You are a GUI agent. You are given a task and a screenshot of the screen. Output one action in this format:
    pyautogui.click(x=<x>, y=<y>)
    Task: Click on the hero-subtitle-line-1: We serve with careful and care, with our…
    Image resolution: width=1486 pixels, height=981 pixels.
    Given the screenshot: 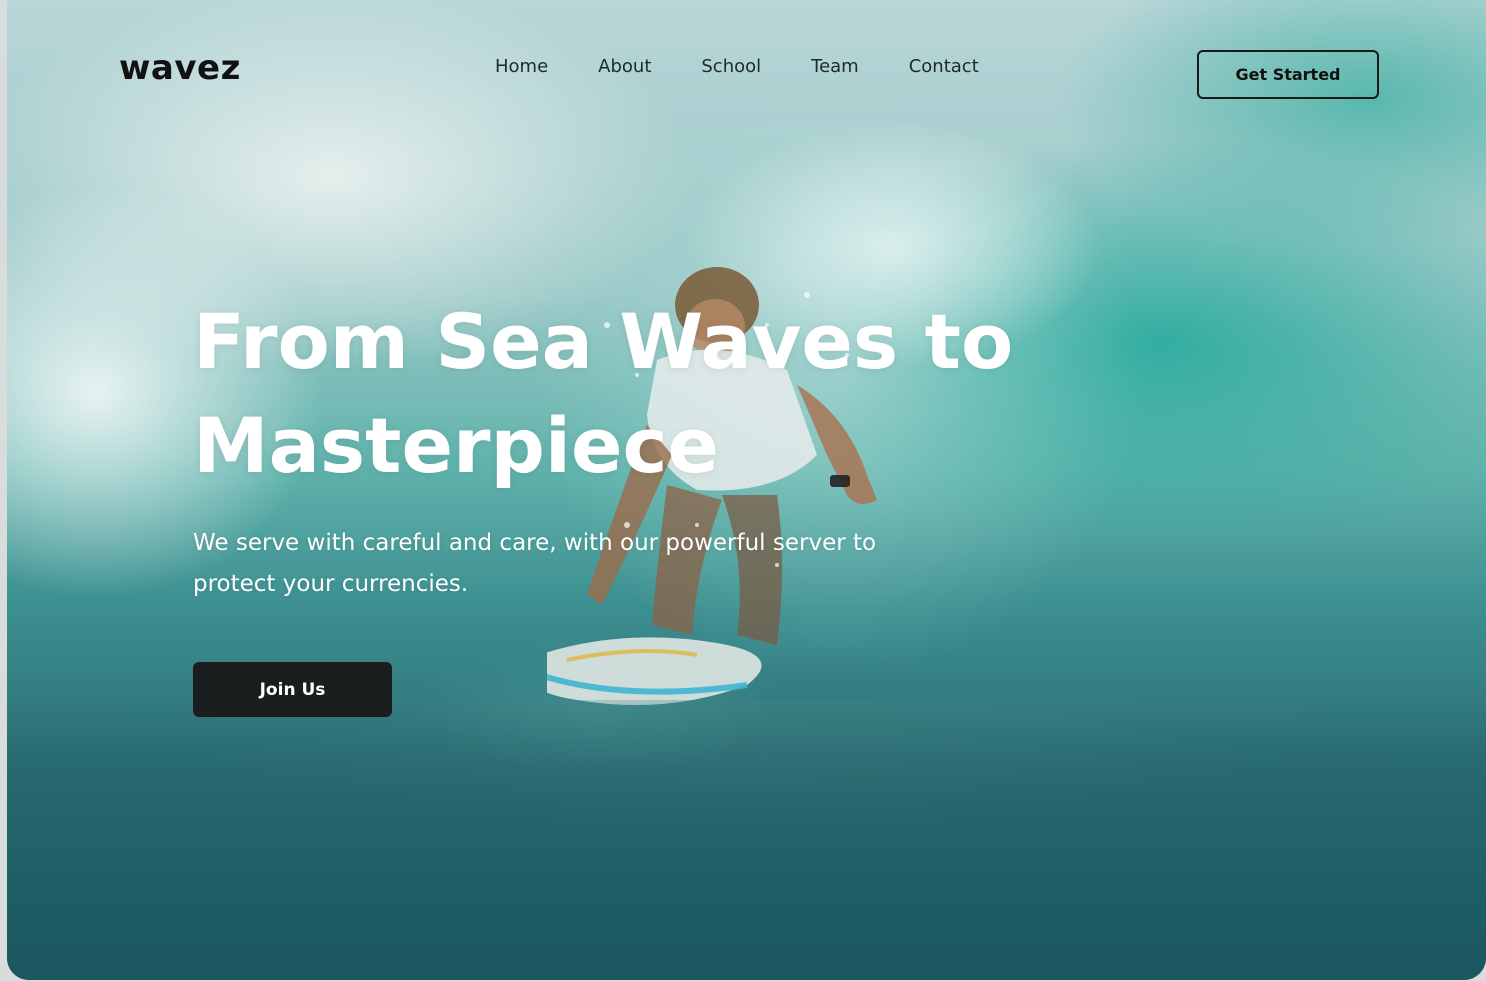 What is the action you would take?
    pyautogui.click(x=535, y=543)
    